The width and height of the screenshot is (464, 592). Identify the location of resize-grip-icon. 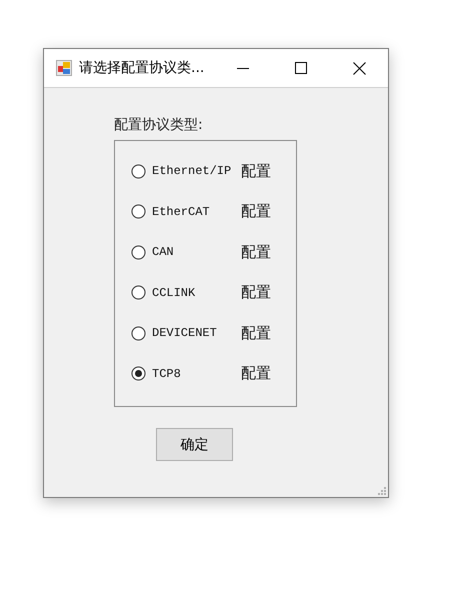
(381, 490).